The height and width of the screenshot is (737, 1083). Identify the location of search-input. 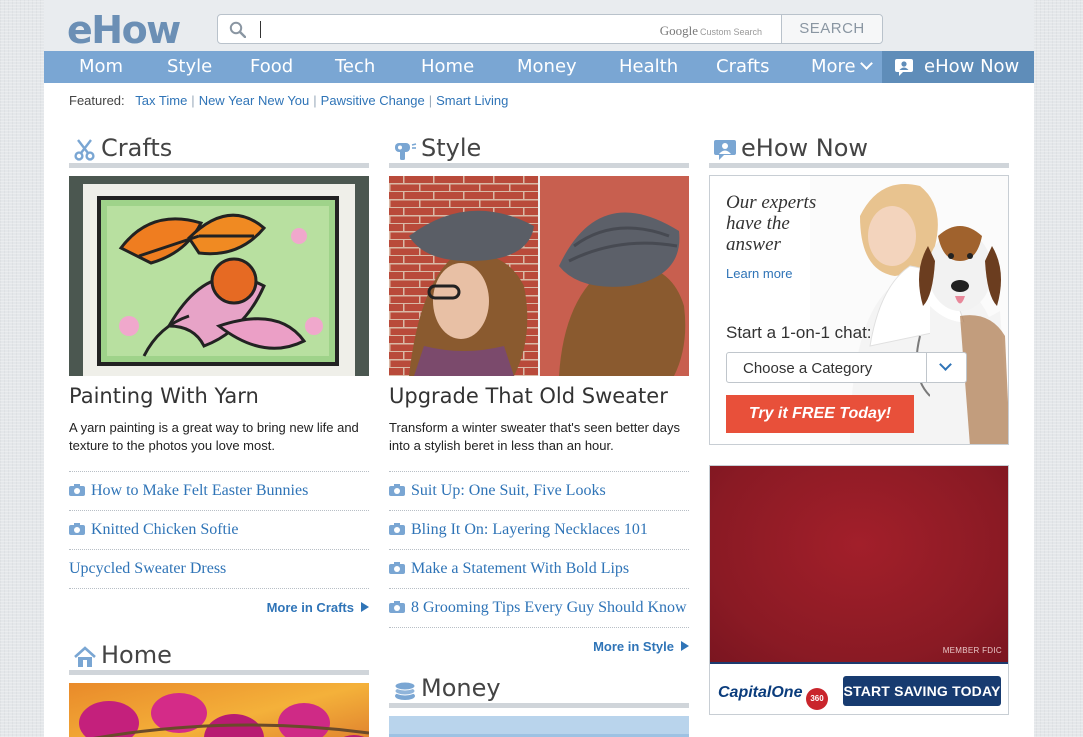
(452, 29).